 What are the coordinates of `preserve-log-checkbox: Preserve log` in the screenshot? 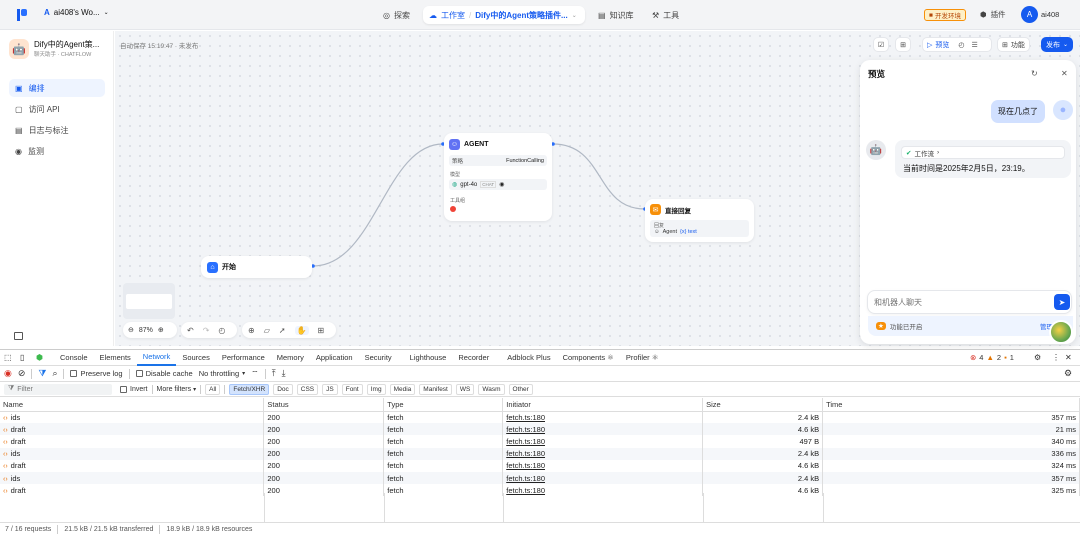 It's located at (96, 373).